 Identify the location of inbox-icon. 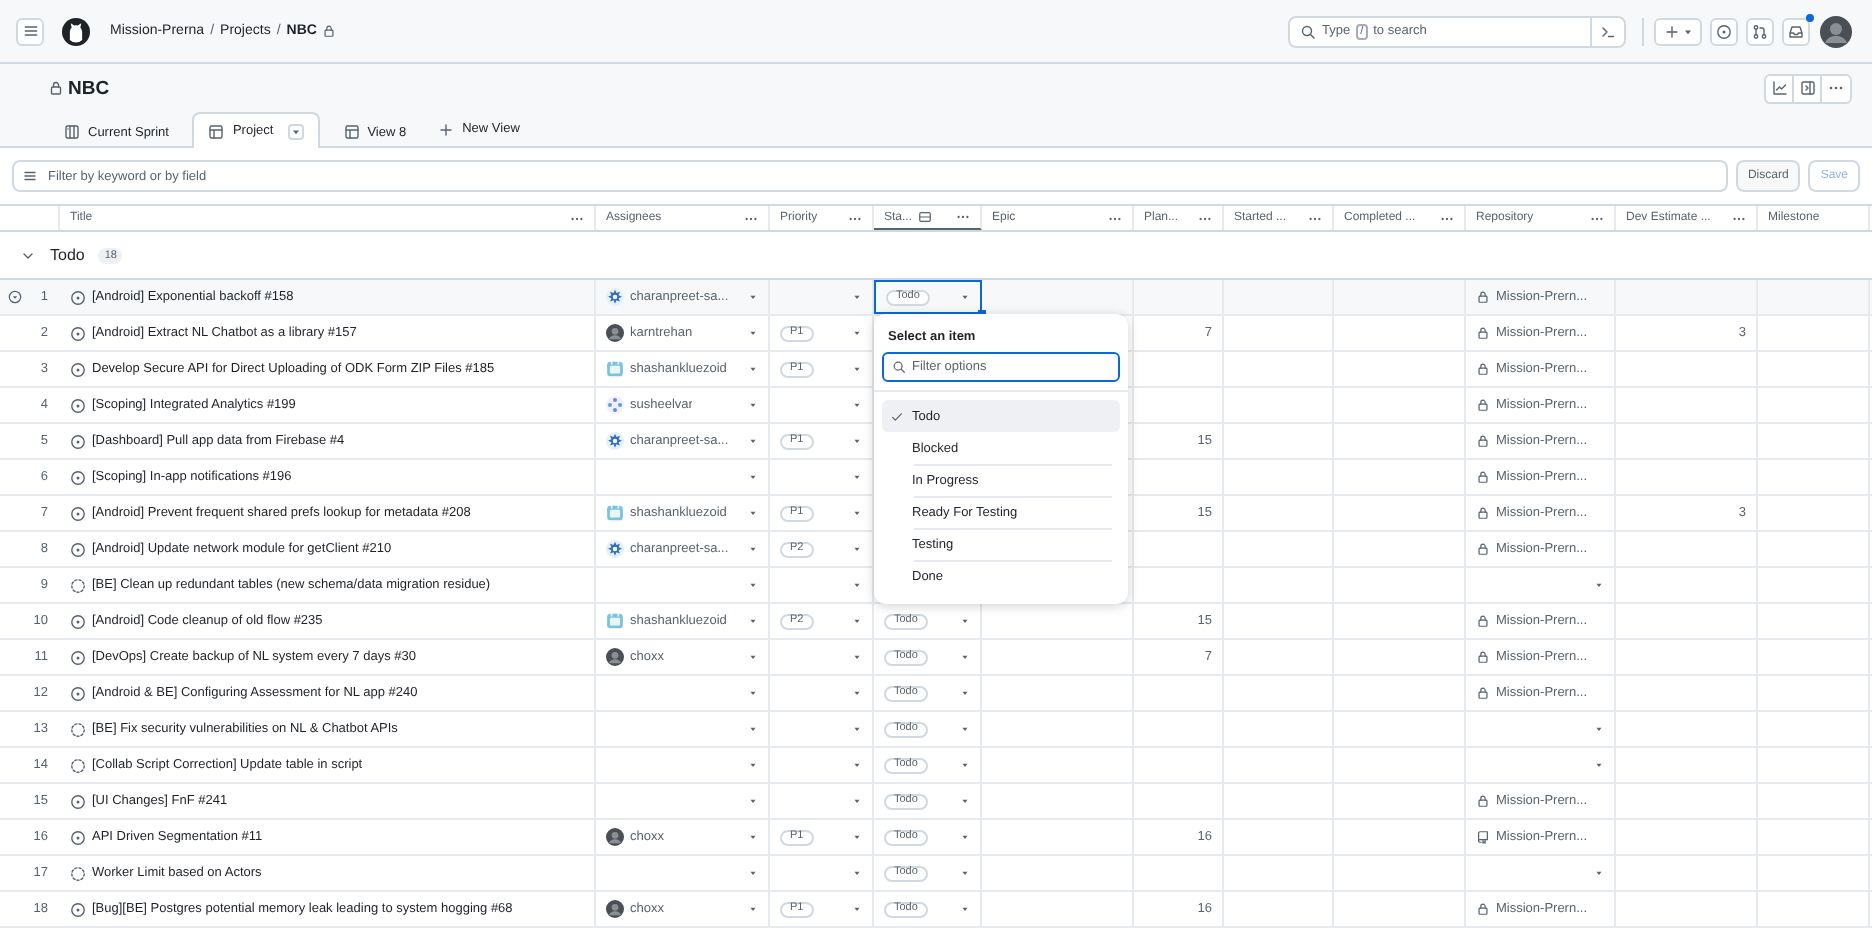
(1796, 31).